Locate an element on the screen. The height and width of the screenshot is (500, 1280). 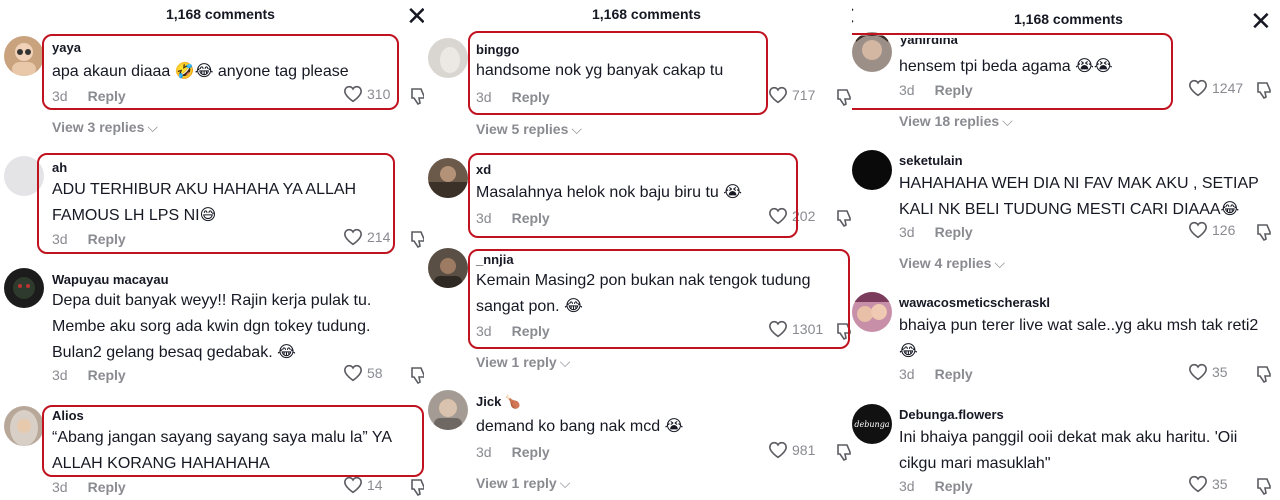
like-count: 126 is located at coordinates (1224, 230).